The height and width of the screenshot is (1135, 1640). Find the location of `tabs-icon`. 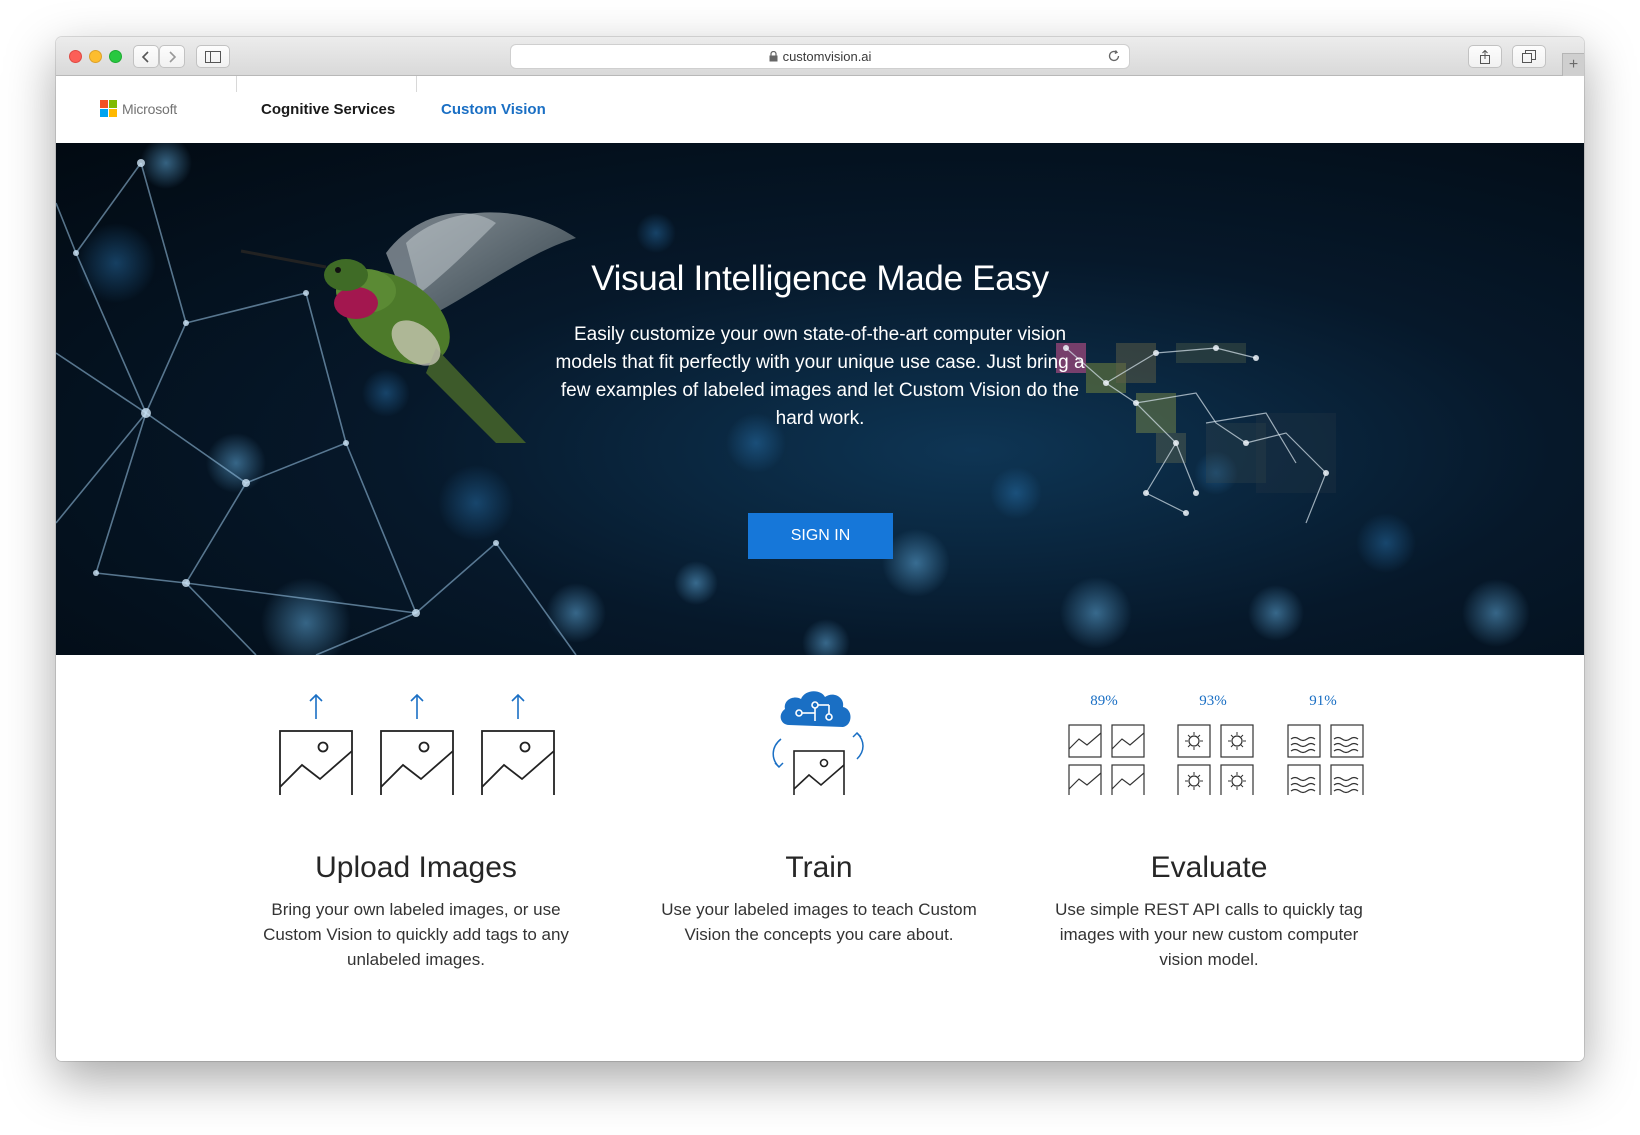

tabs-icon is located at coordinates (1529, 56).